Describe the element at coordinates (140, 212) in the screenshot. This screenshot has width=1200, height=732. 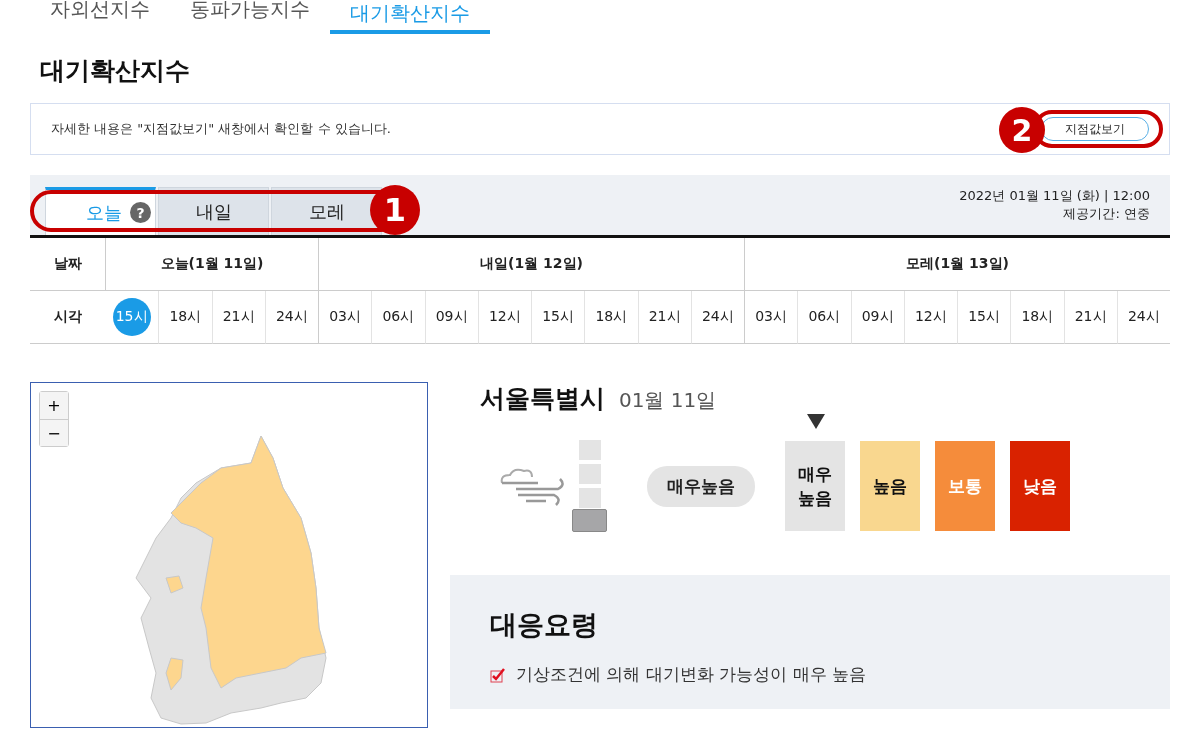
I see `help-icon: ?` at that location.